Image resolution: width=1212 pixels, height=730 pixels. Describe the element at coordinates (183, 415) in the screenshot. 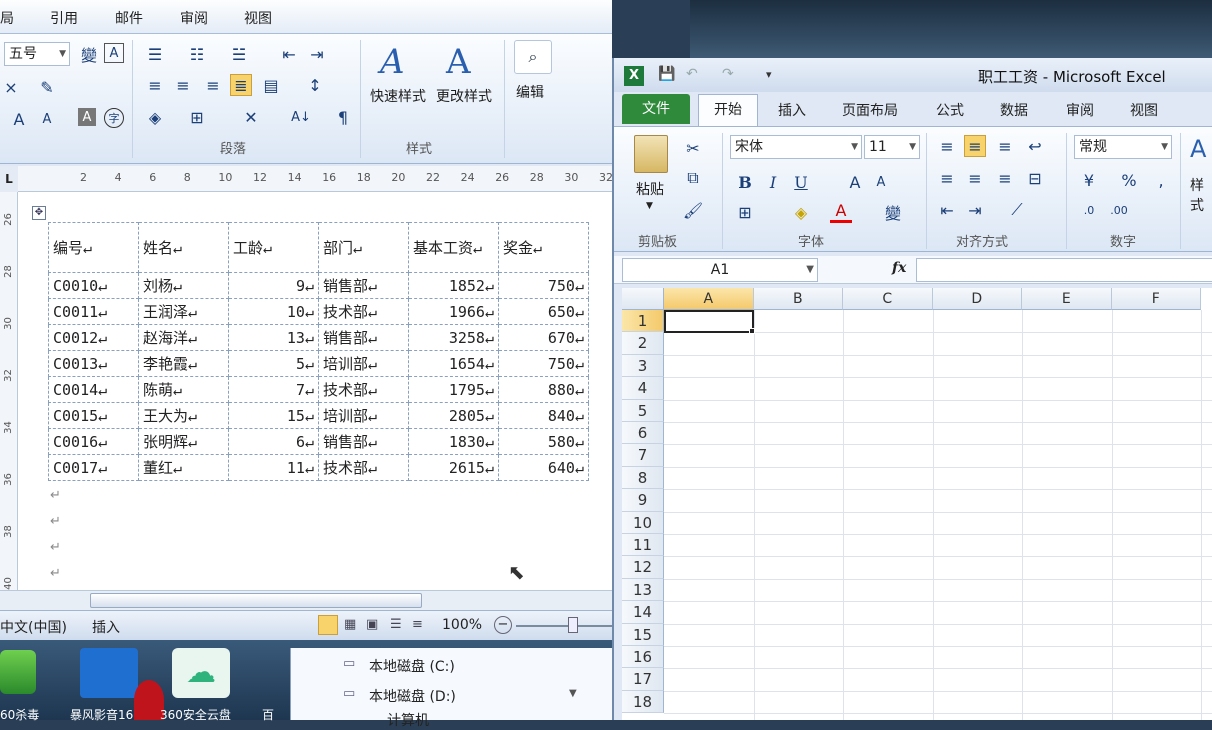

I see `table-cell: 王大为↵` at that location.